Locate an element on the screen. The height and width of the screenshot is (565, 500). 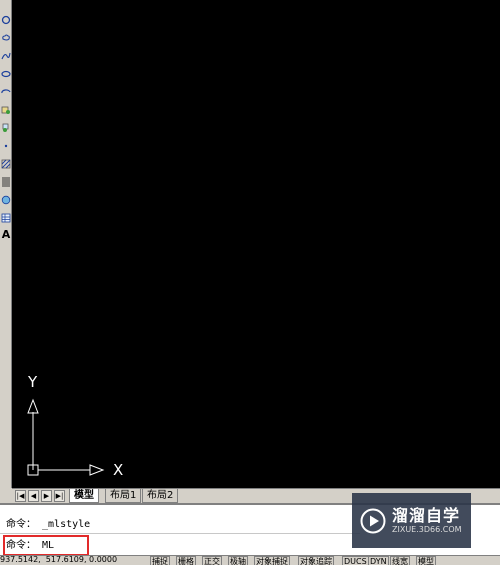
draw-toolbar: A is located at coordinates (6, 244).